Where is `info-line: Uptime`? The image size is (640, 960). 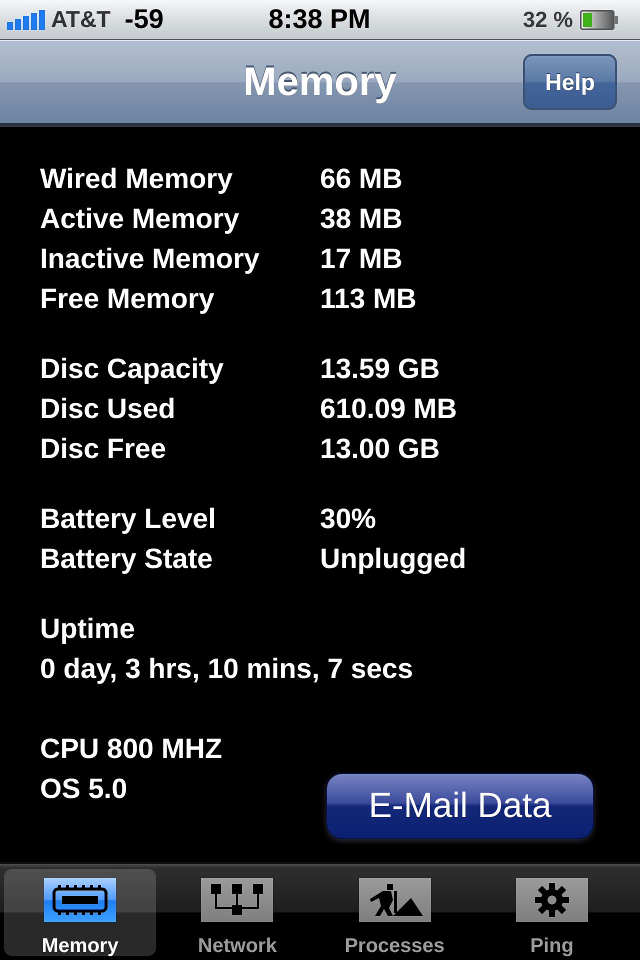 info-line: Uptime is located at coordinates (87, 629).